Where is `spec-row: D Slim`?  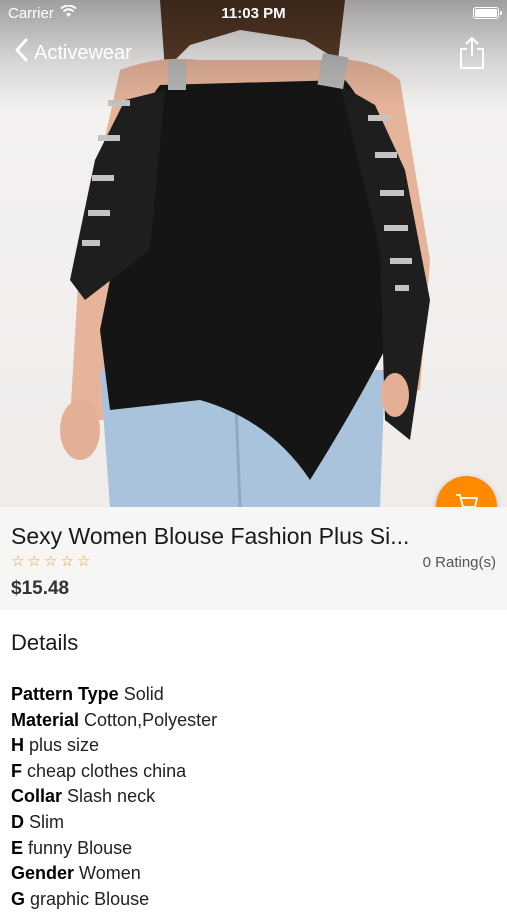
spec-row: D Slim is located at coordinates (114, 823).